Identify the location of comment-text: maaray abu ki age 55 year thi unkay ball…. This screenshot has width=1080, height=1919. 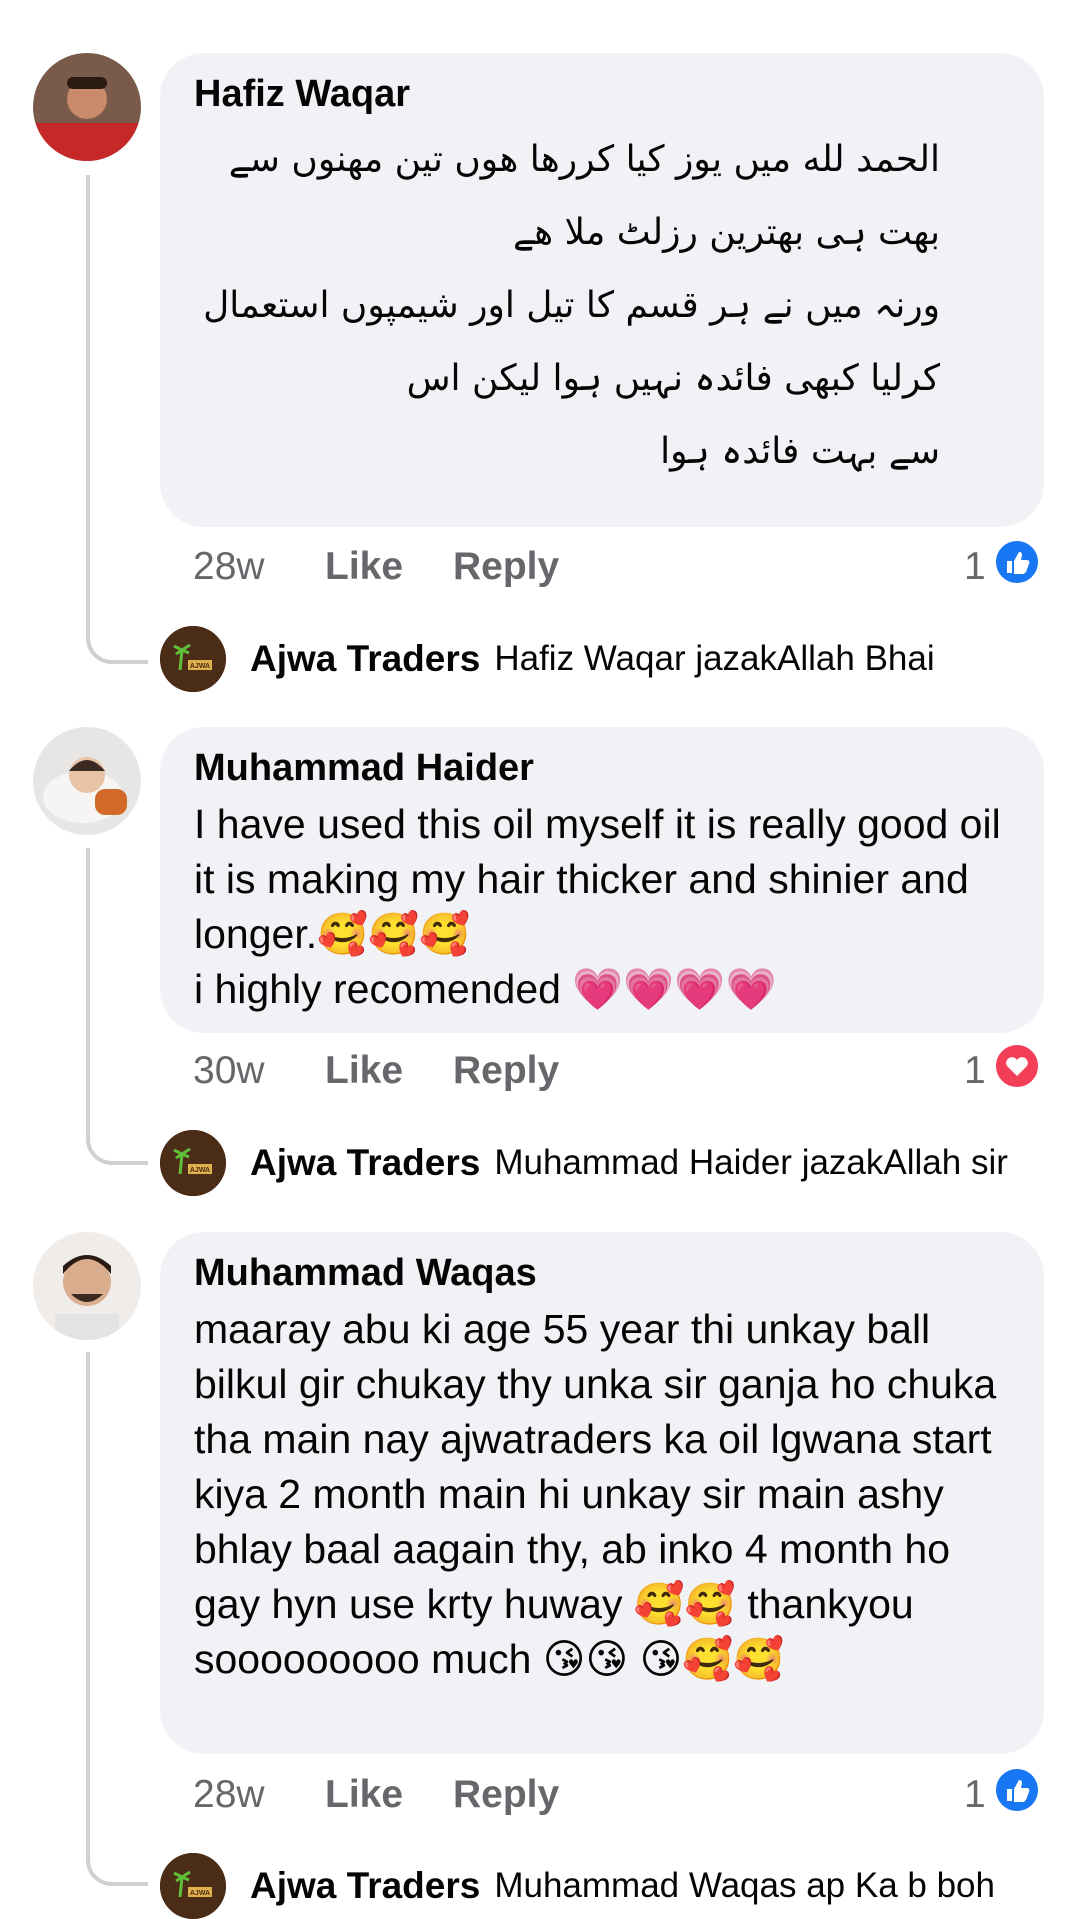
(595, 1494).